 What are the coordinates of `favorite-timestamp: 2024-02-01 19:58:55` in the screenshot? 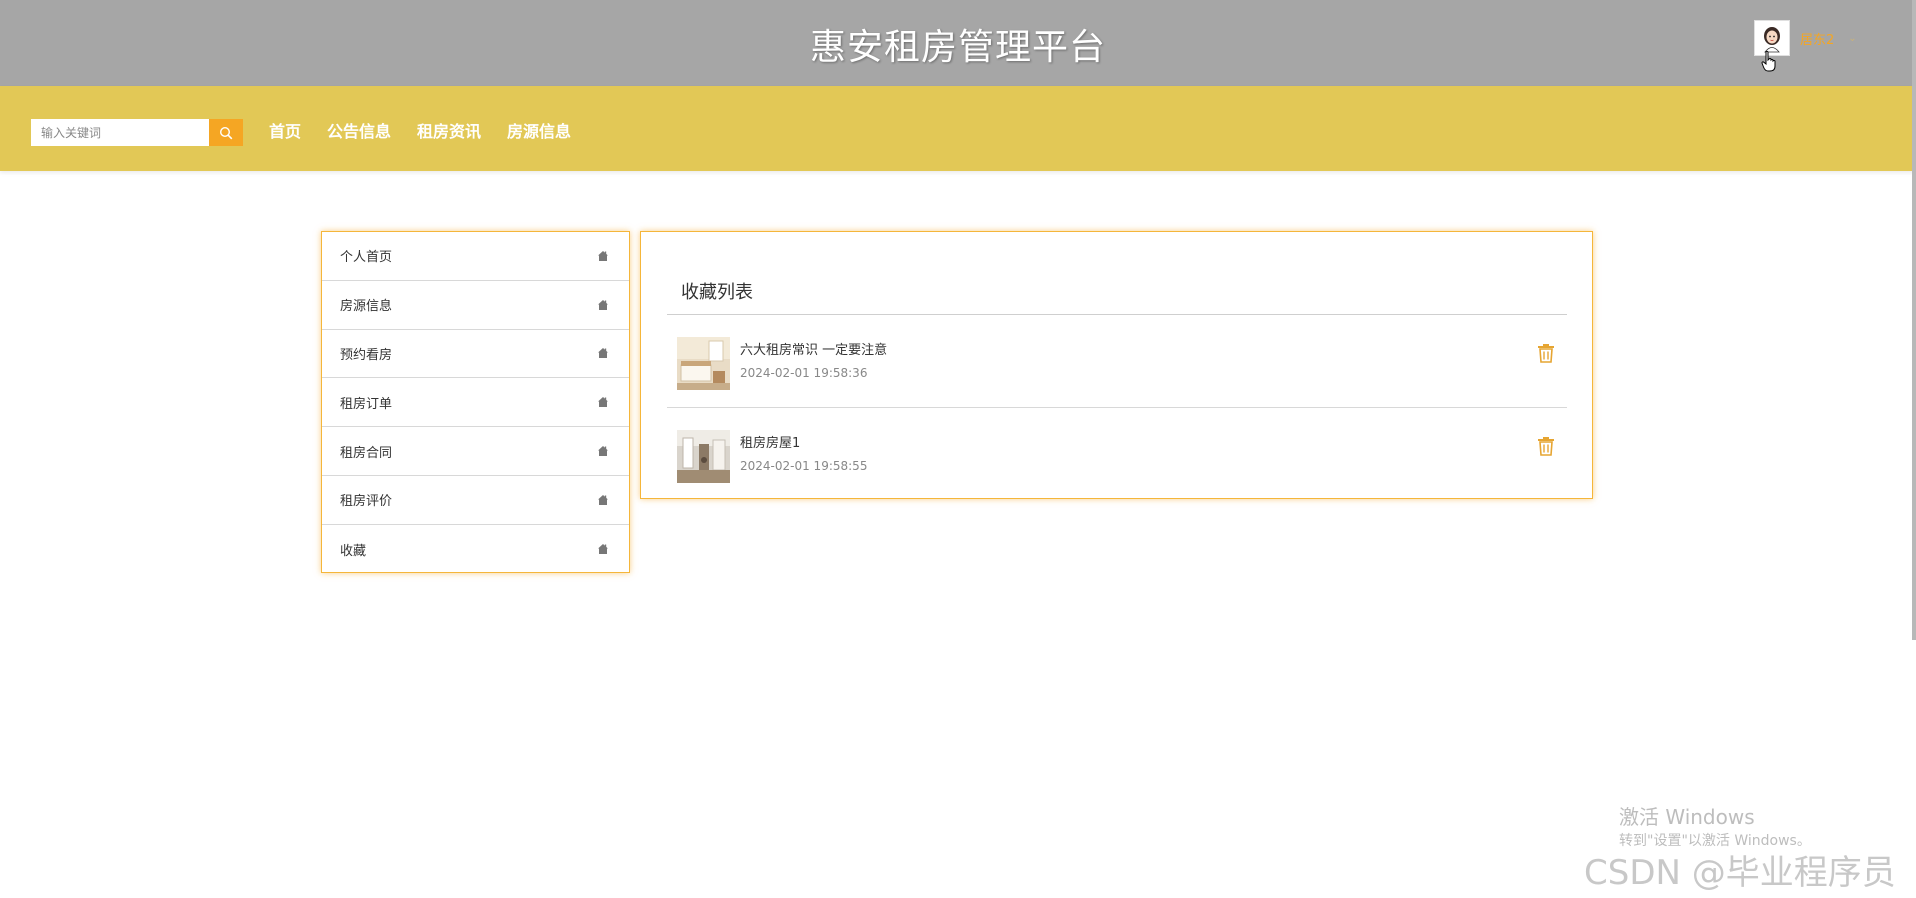 It's located at (804, 466).